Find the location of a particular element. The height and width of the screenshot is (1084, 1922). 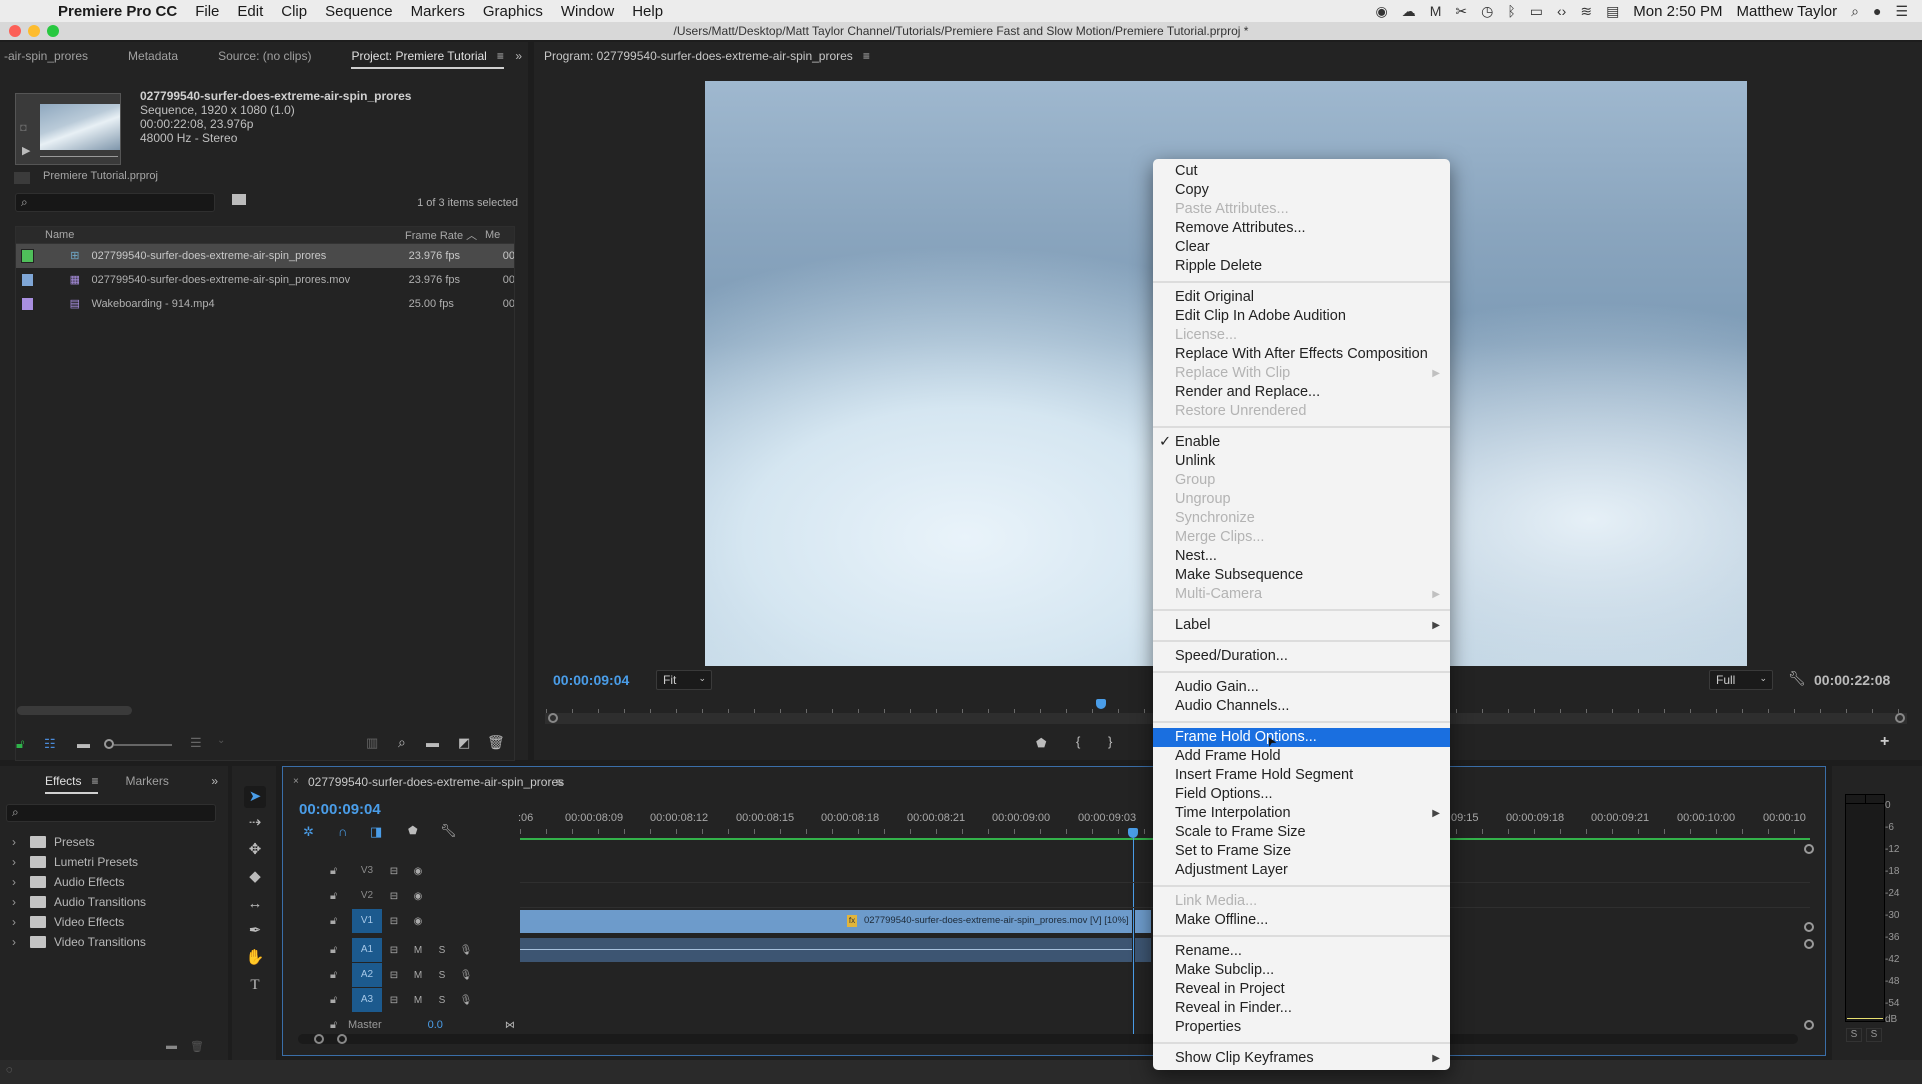

effects-folder-audio-effects: › Audio Effects is located at coordinates (112, 882).